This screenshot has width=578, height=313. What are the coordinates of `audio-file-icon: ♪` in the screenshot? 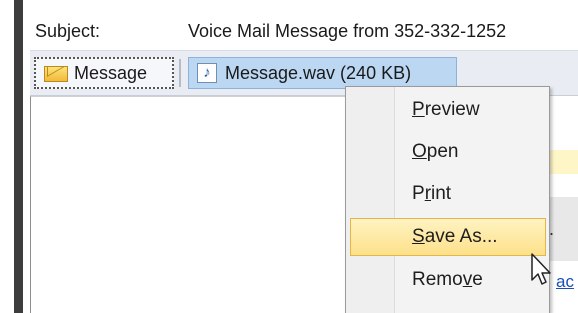 It's located at (207, 73).